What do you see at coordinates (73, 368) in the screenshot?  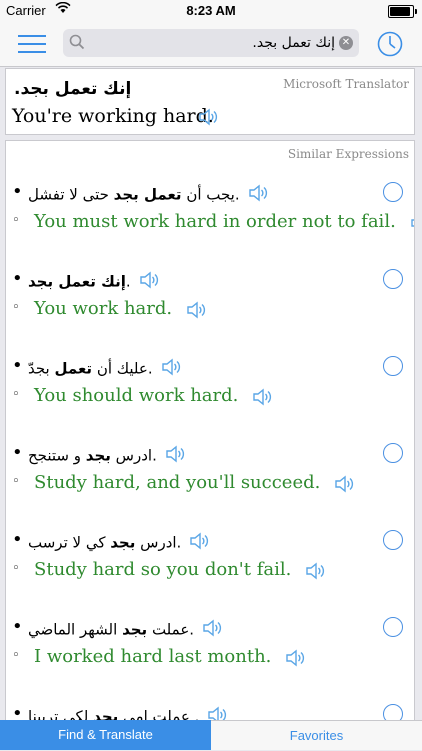 I see `arabic-phrase-highlight: تعمل` at bounding box center [73, 368].